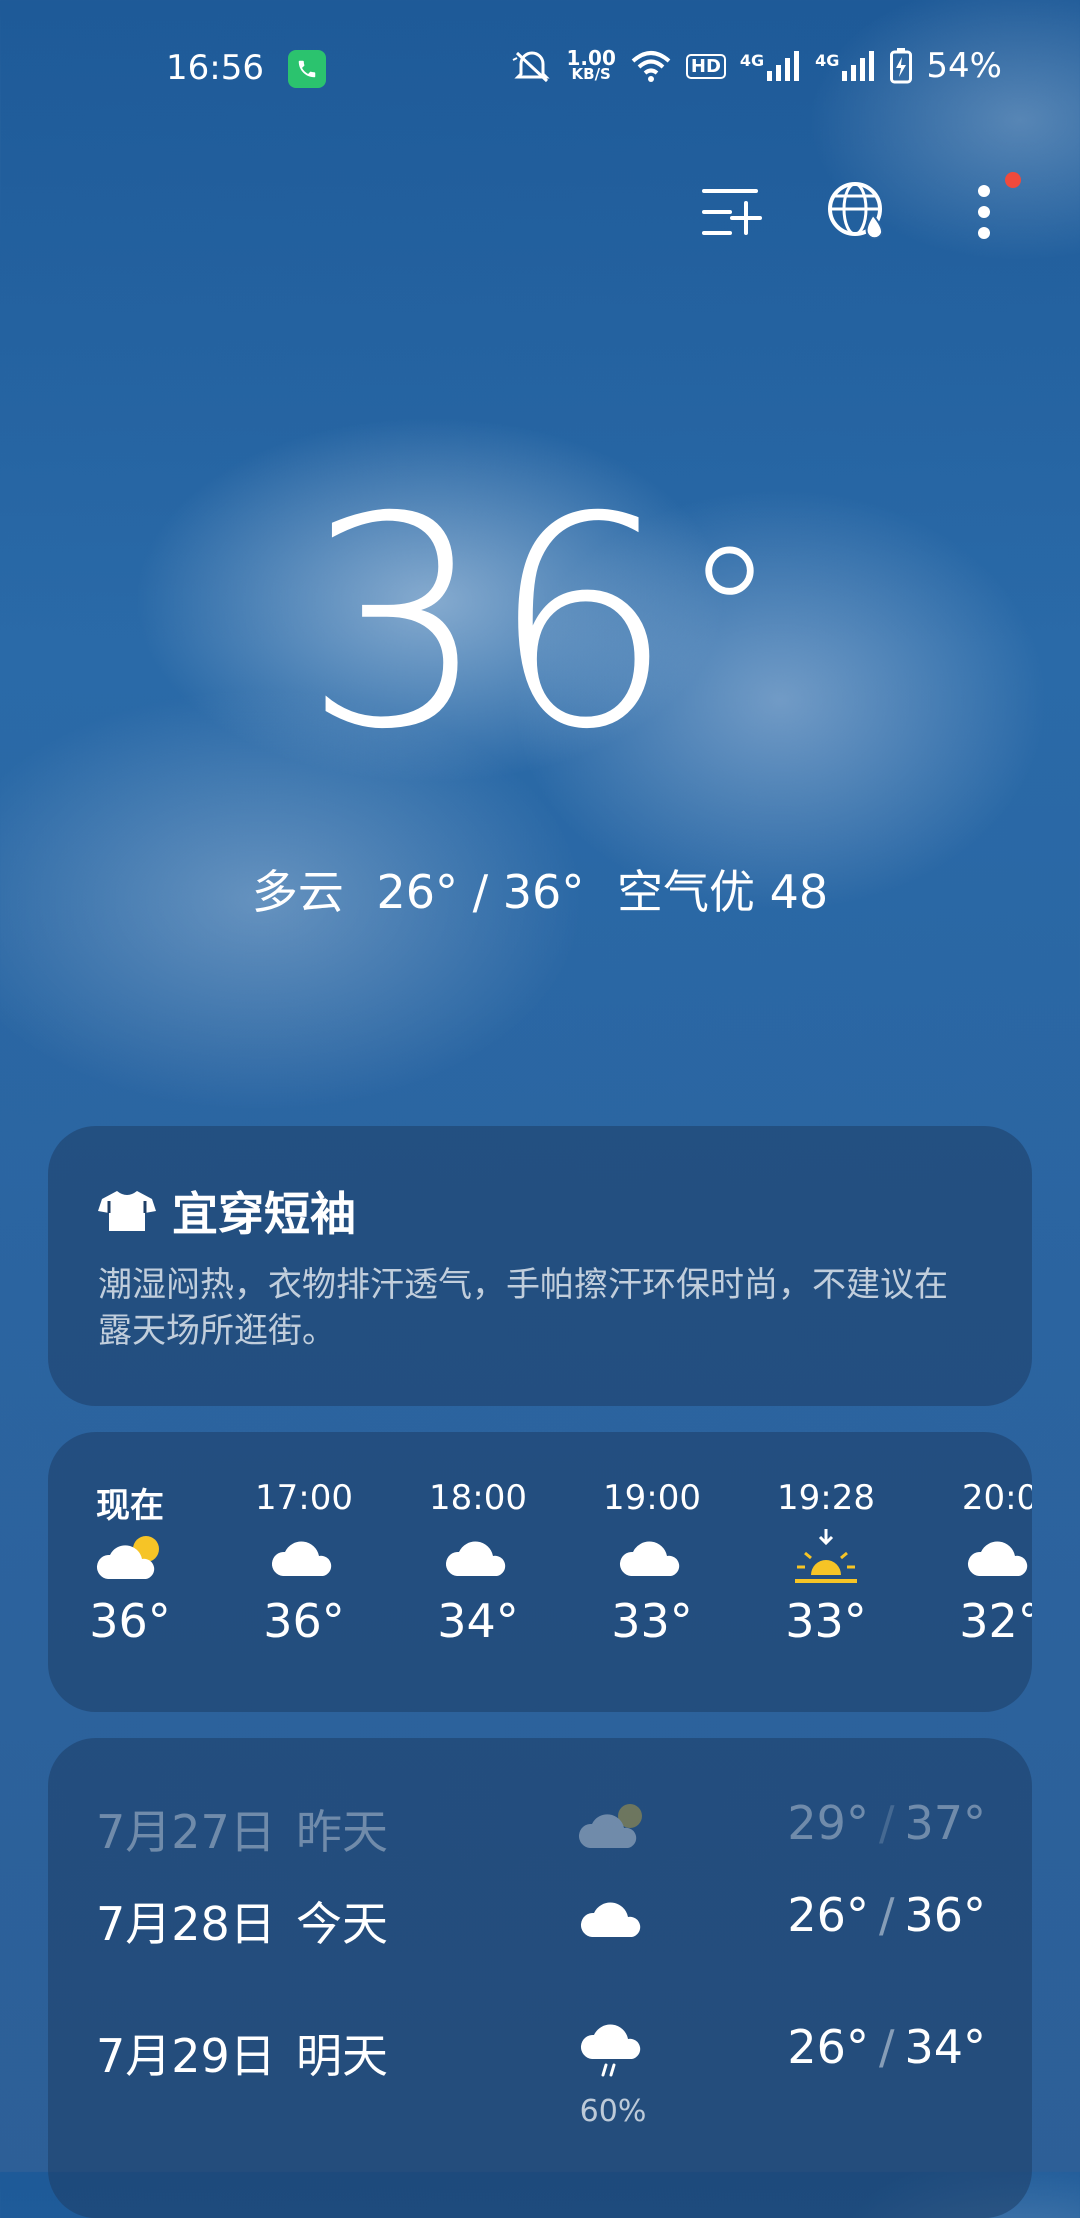 The image size is (1080, 2218). What do you see at coordinates (531, 67) in the screenshot?
I see `mute-icon` at bounding box center [531, 67].